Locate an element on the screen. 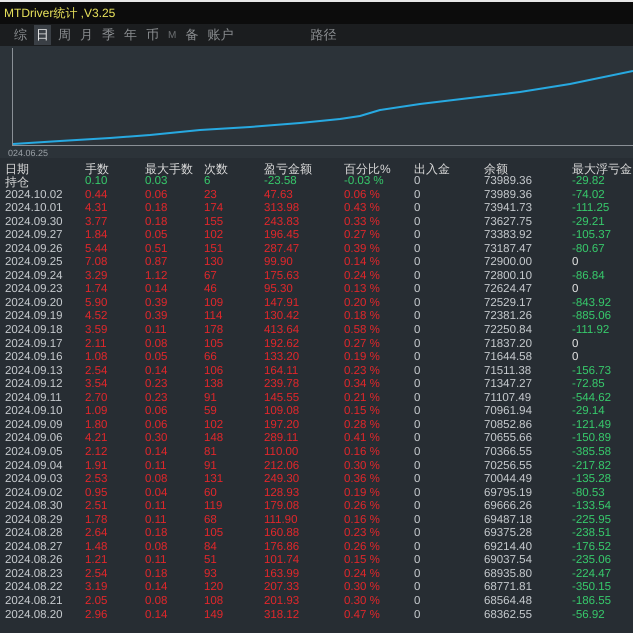  table-cell-text: 138 is located at coordinates (214, 385).